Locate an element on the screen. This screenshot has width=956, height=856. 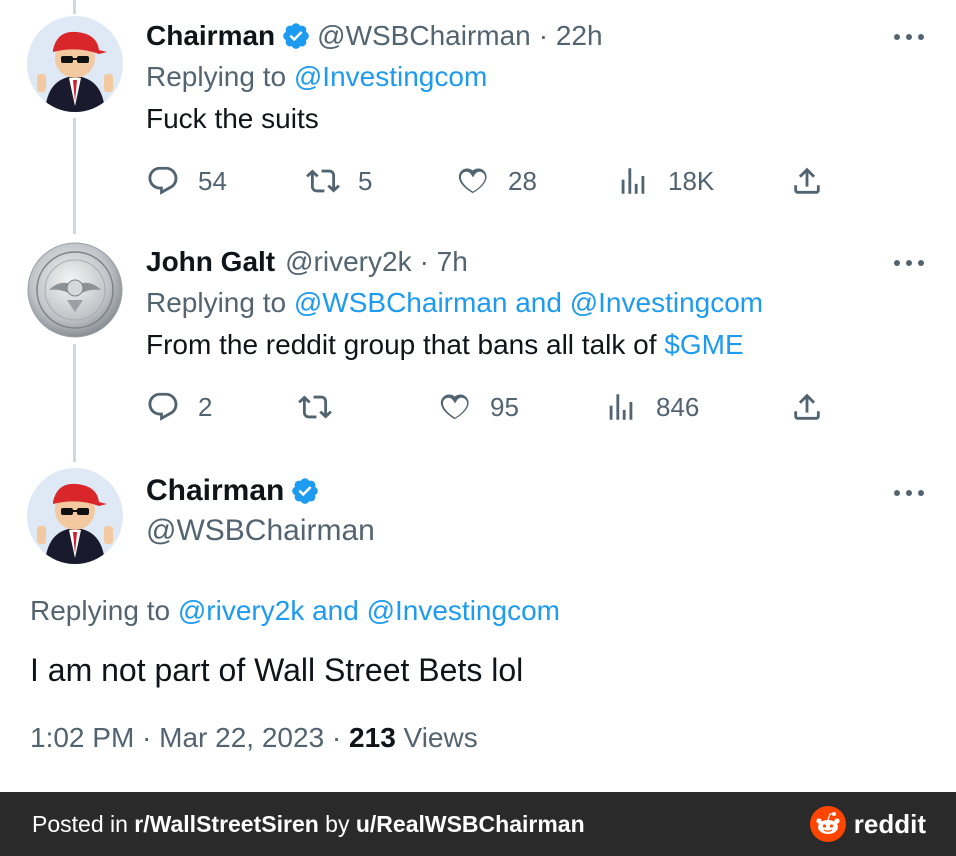
tweet-time: · 22h is located at coordinates (571, 36).